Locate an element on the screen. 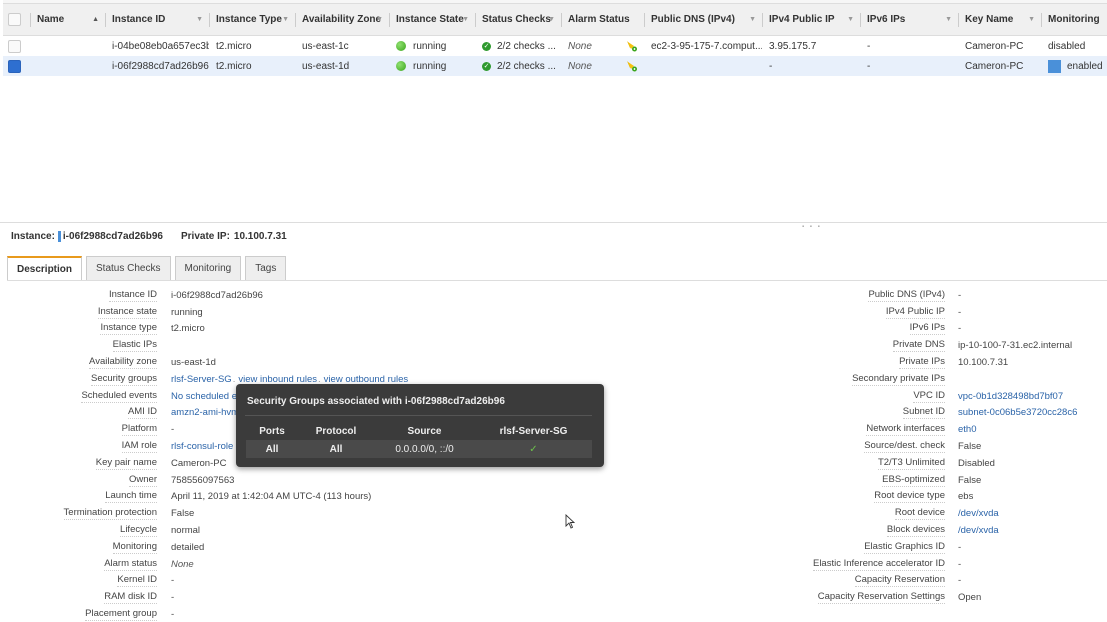 The height and width of the screenshot is (622, 1107). private-ip-value: 10.100.7.31 is located at coordinates (260, 236).